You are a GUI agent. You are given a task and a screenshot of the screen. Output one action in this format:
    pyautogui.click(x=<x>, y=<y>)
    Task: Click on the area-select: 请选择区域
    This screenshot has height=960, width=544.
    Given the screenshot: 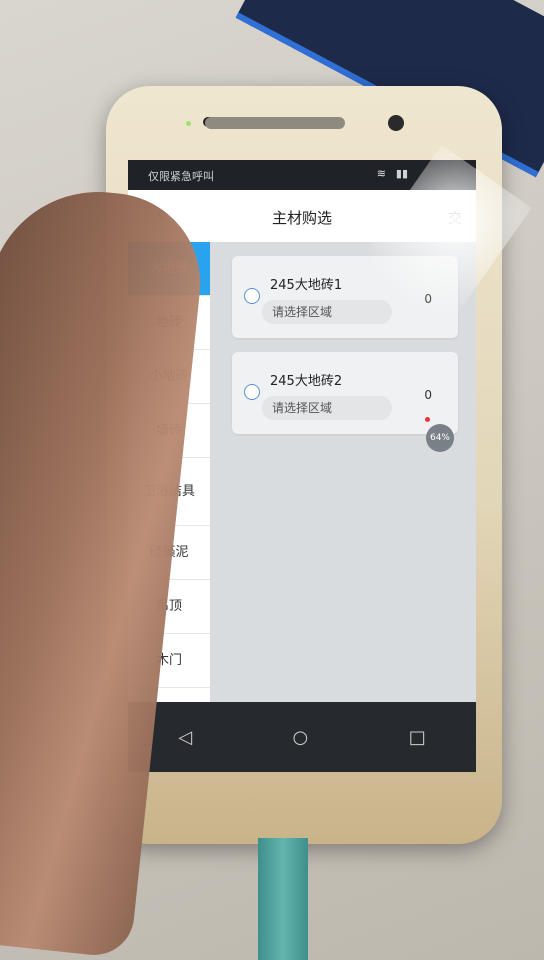 What is the action you would take?
    pyautogui.click(x=327, y=408)
    